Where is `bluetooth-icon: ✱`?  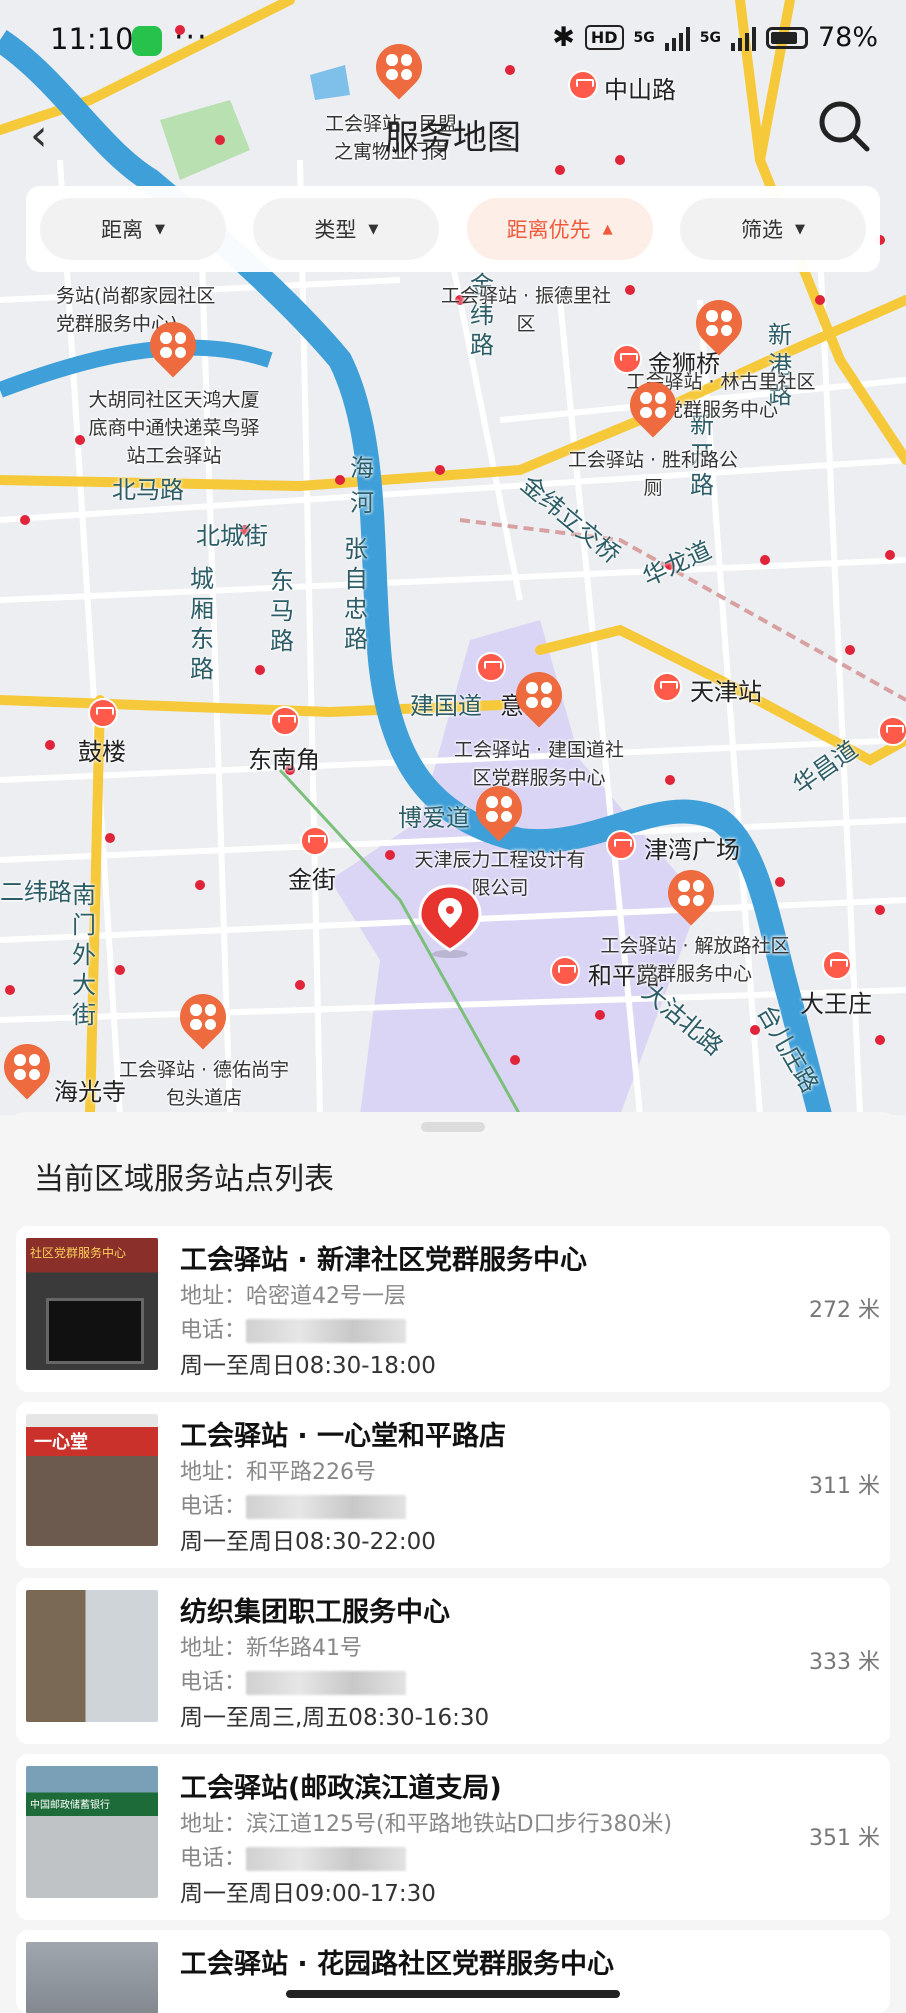
bluetooth-icon: ✱ is located at coordinates (563, 37).